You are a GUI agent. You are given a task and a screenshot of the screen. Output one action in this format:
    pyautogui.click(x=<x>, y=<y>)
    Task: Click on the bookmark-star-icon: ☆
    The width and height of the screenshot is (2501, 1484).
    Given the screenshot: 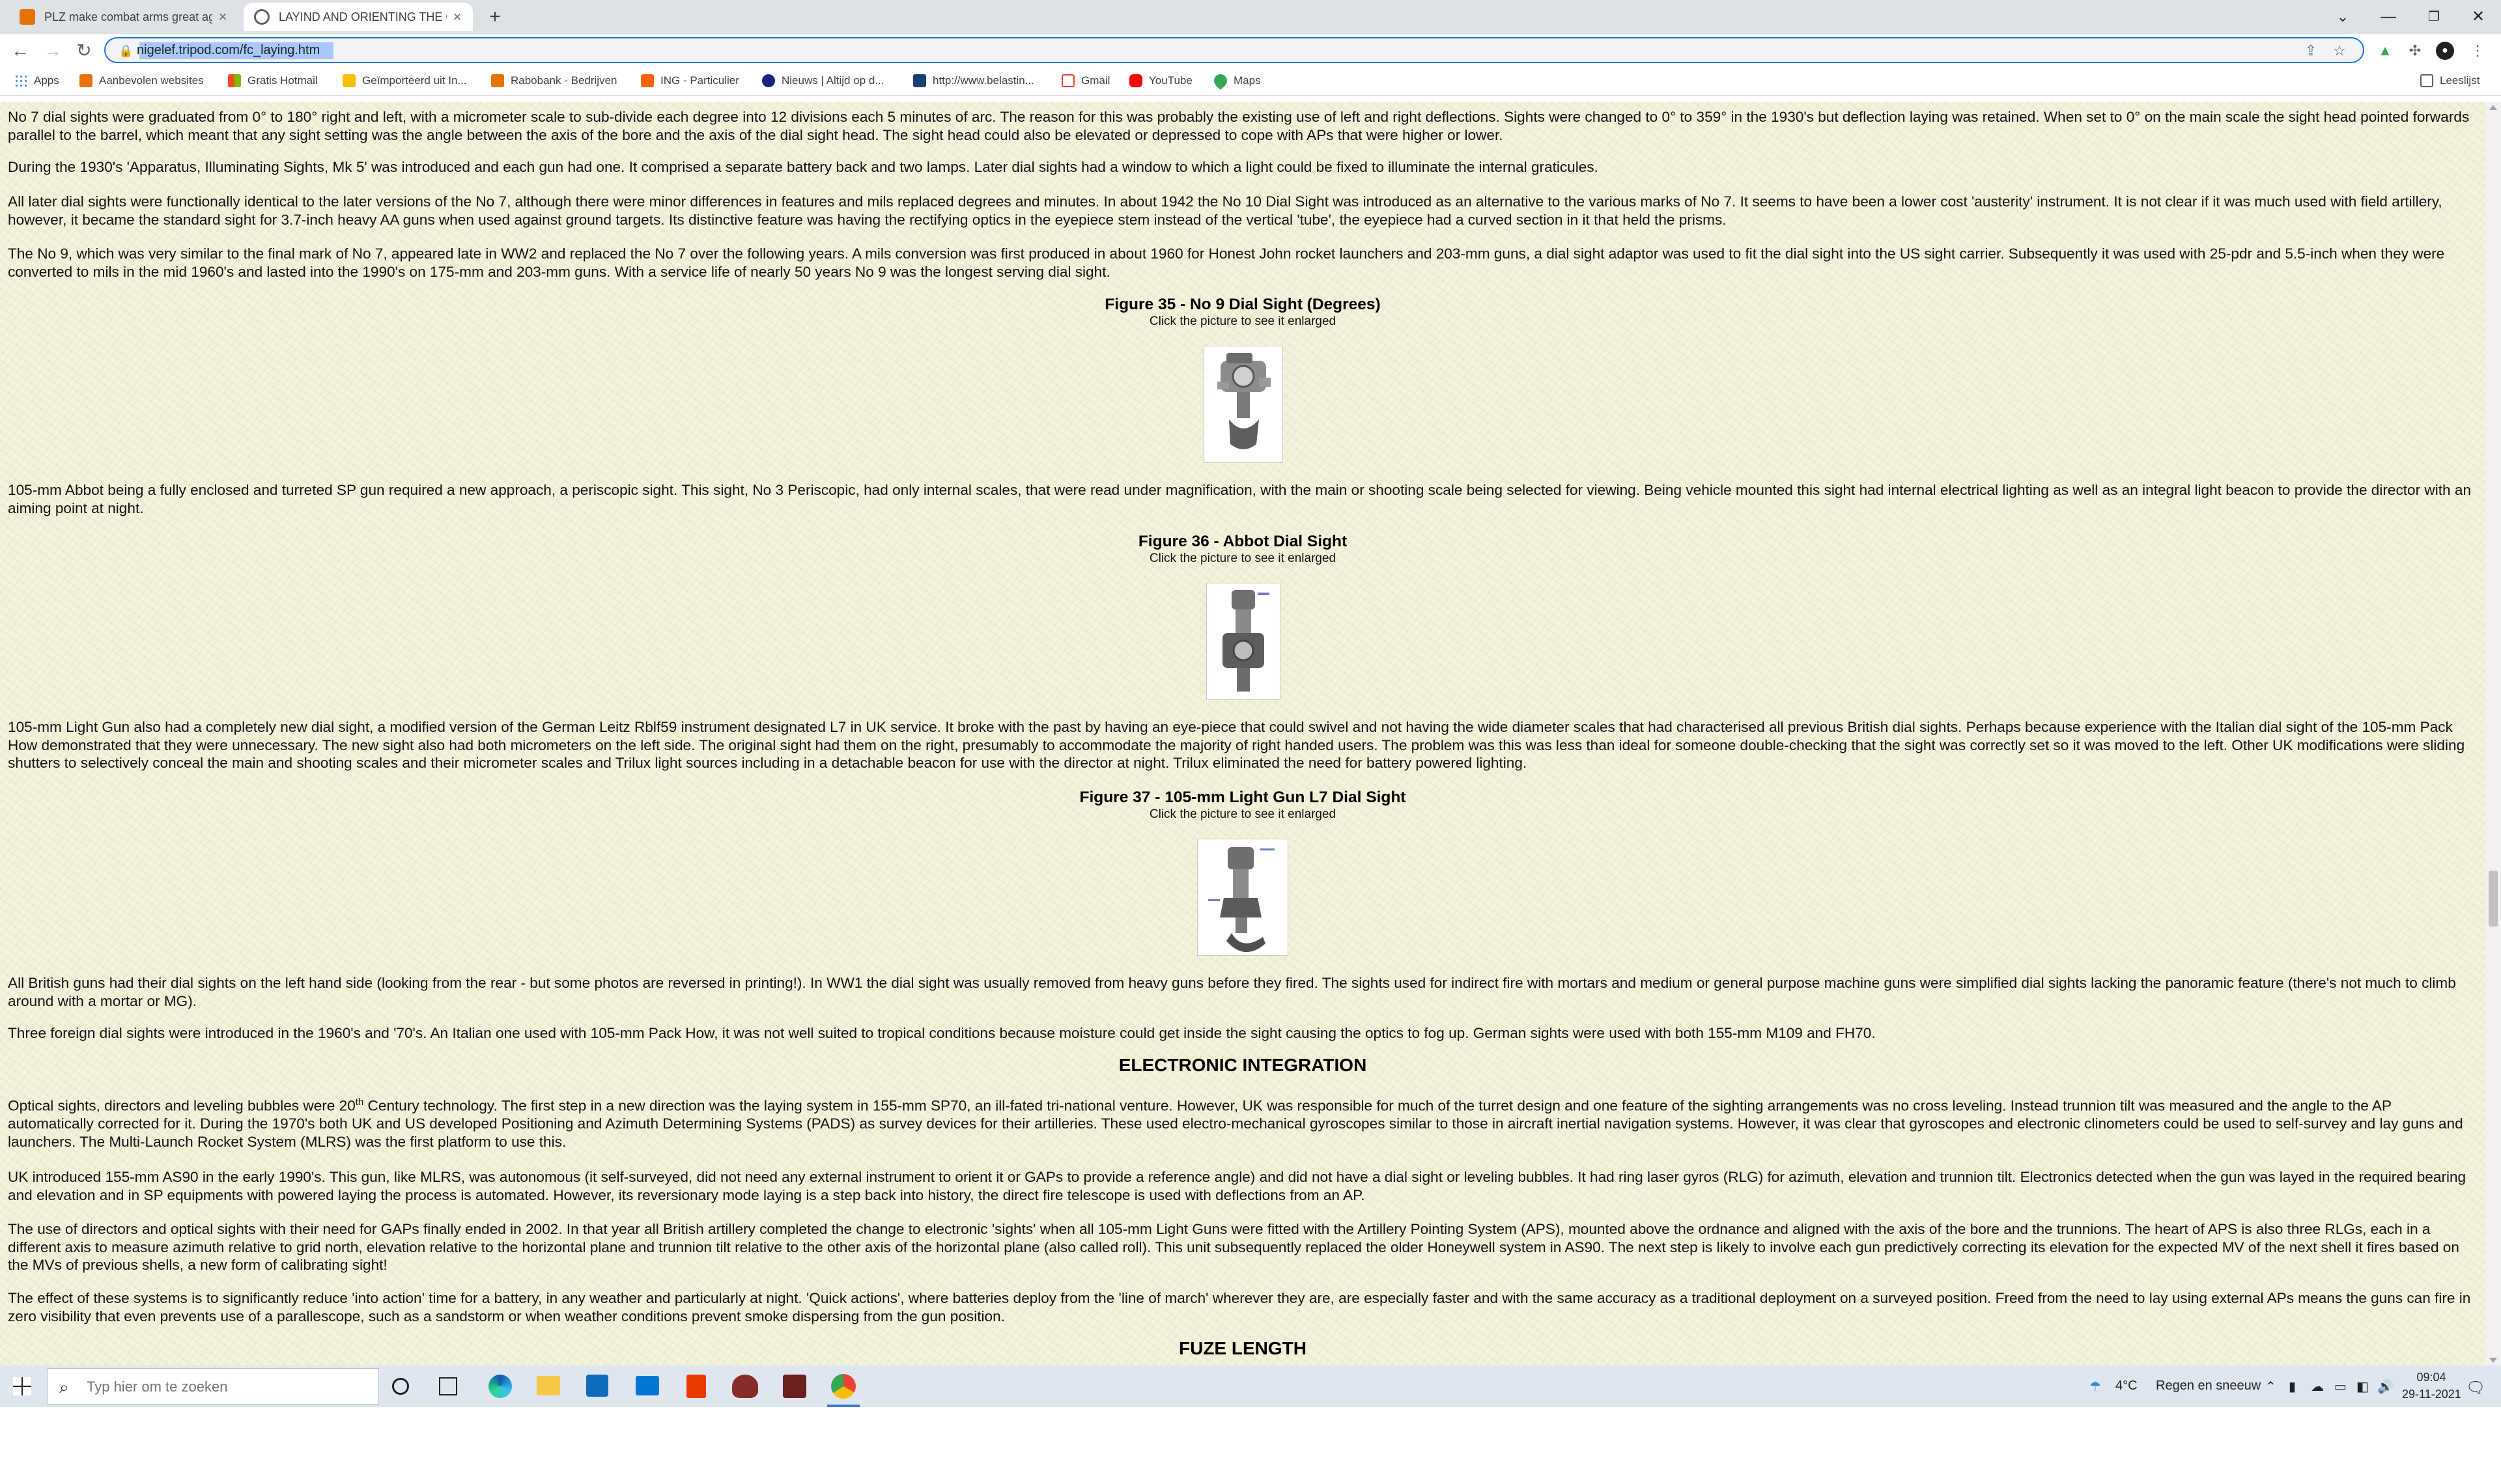 What is the action you would take?
    pyautogui.click(x=2339, y=51)
    